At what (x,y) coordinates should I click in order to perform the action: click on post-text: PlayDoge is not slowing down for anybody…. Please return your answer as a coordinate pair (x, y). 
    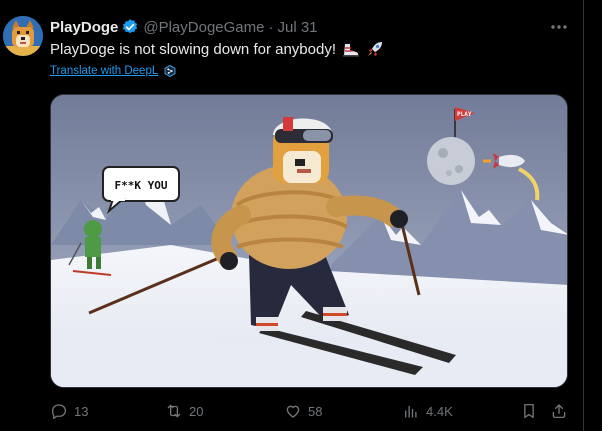
    Looking at the image, I should click on (217, 49).